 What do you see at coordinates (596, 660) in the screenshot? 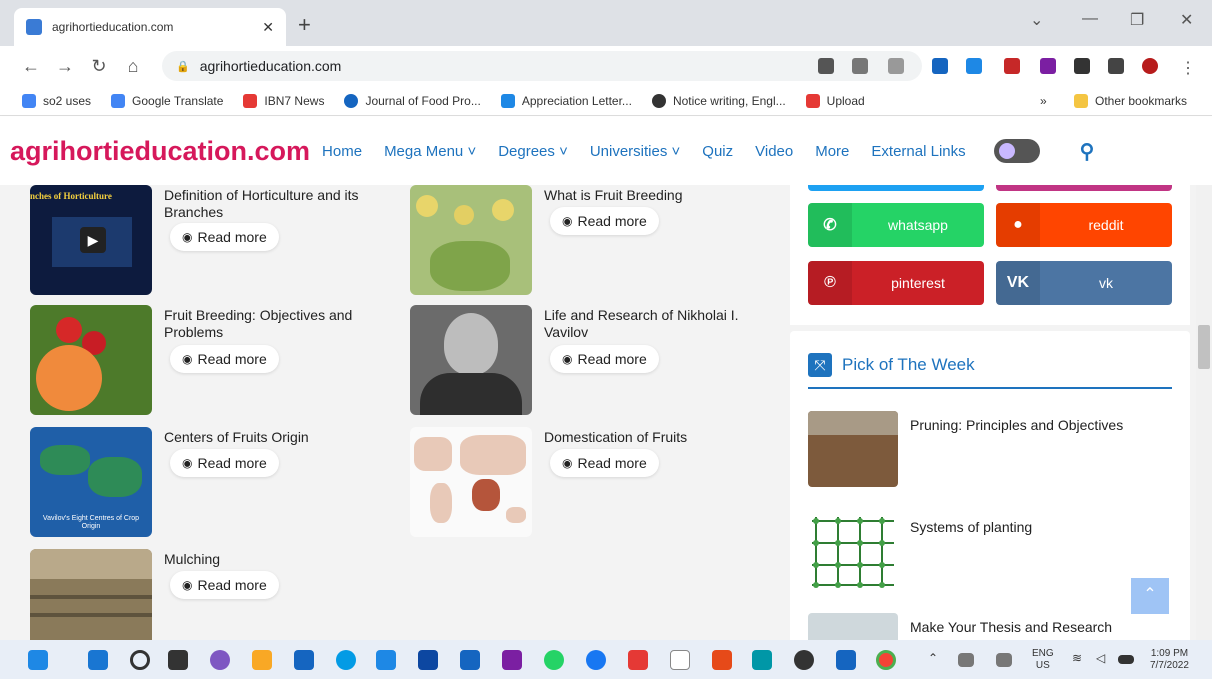
I see `facebook-icon` at bounding box center [596, 660].